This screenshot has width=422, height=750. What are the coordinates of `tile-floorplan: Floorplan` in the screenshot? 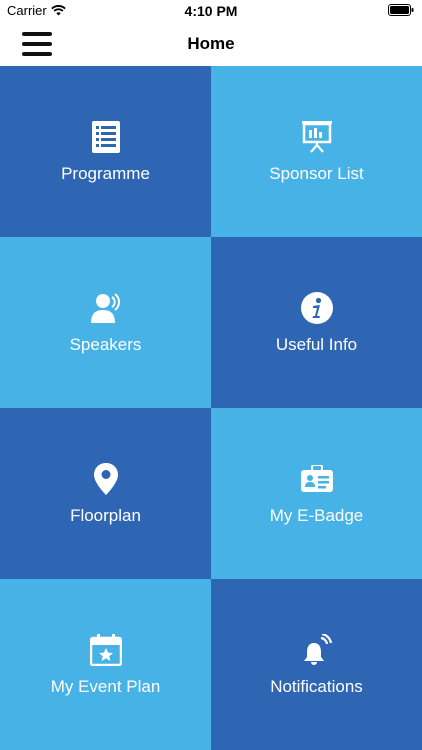 It's located at (105, 493).